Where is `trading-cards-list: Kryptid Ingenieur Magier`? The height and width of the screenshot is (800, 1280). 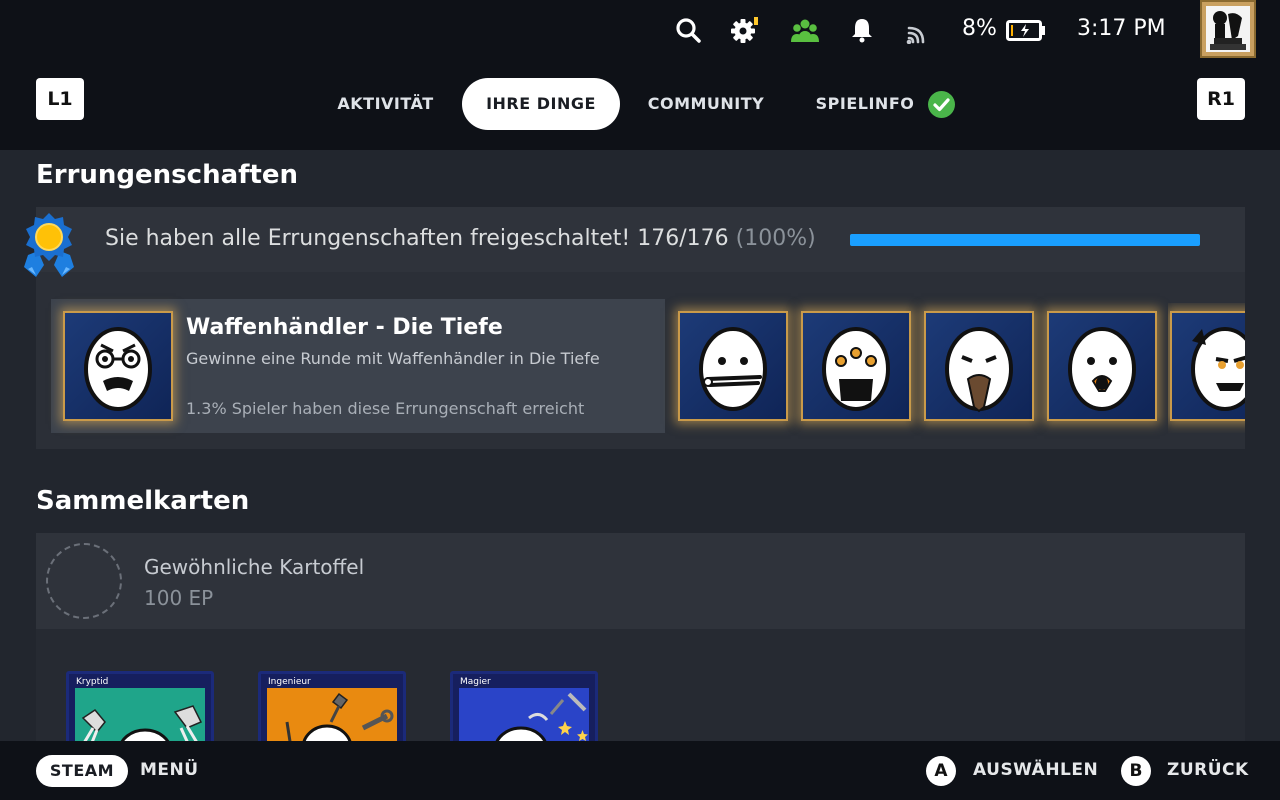 trading-cards-list: Kryptid Ingenieur Magier is located at coordinates (640, 685).